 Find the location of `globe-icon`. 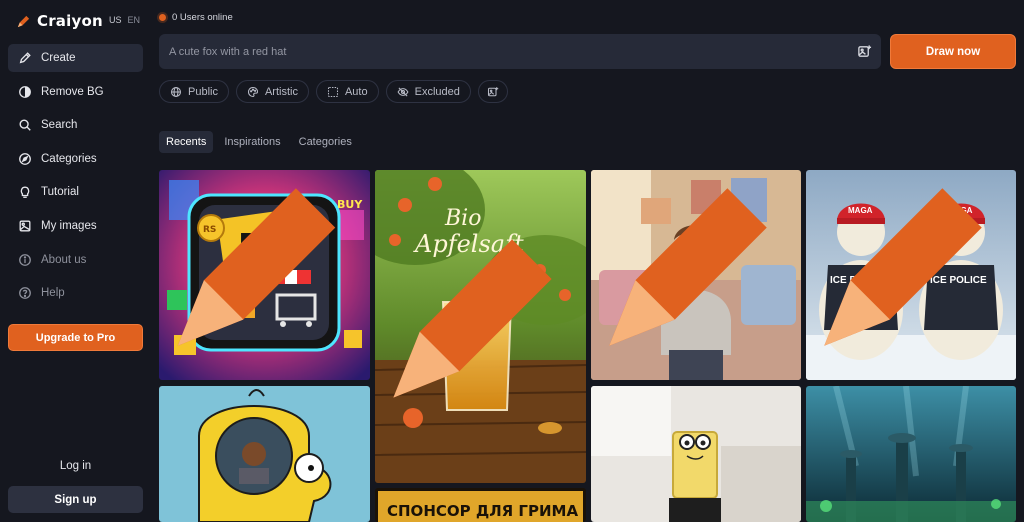

globe-icon is located at coordinates (176, 91).